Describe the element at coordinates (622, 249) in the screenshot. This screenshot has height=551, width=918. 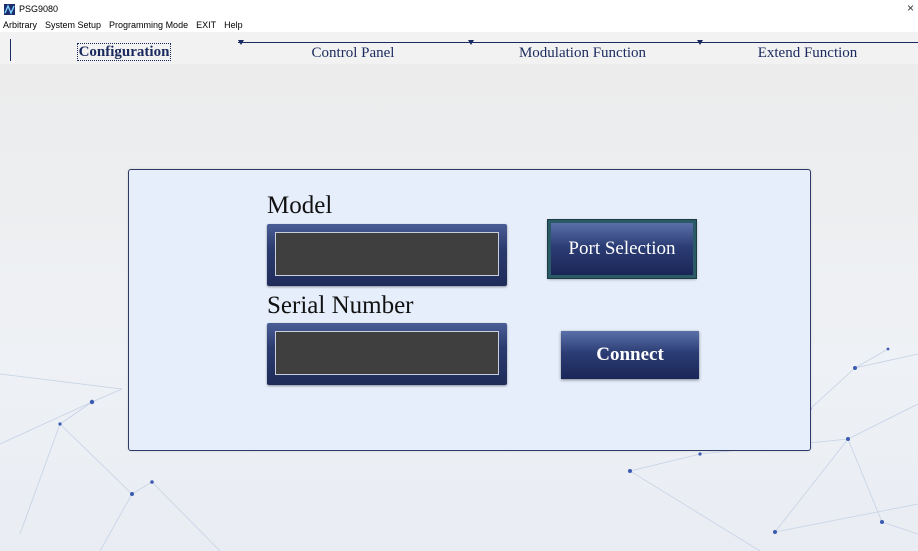
I see `port-selection-button: Port Selection` at that location.